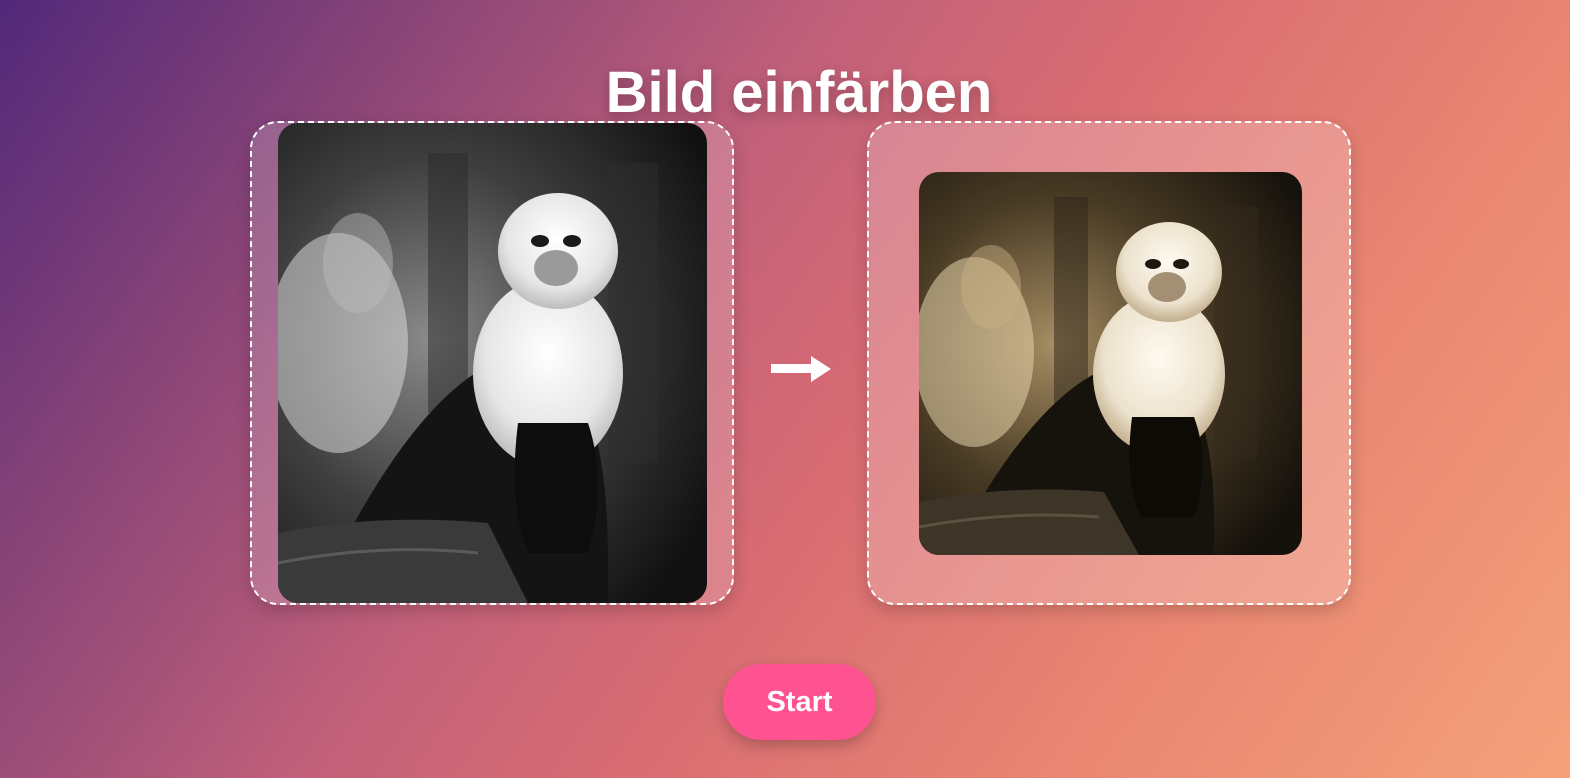 The height and width of the screenshot is (778, 1570). I want to click on colorized-monkey-image, so click(1110, 363).